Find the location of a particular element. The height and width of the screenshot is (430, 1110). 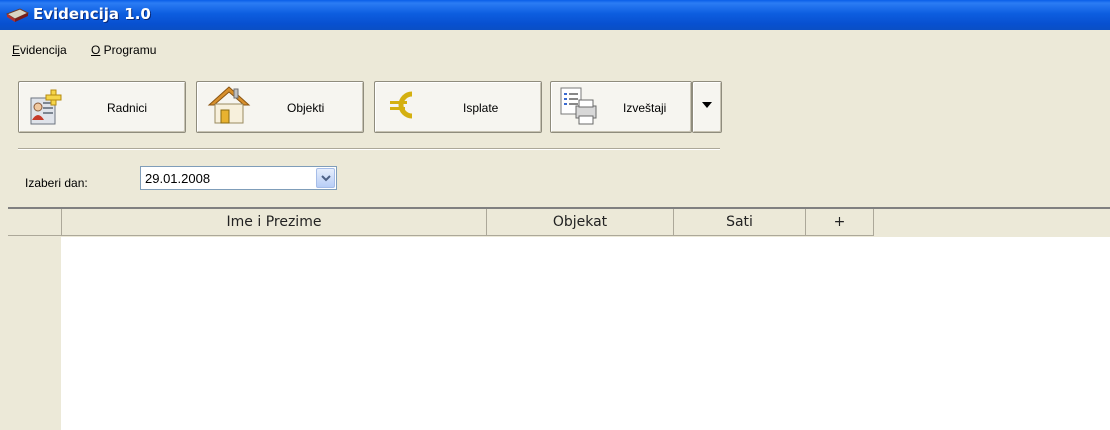

house-icon is located at coordinates (229, 105).